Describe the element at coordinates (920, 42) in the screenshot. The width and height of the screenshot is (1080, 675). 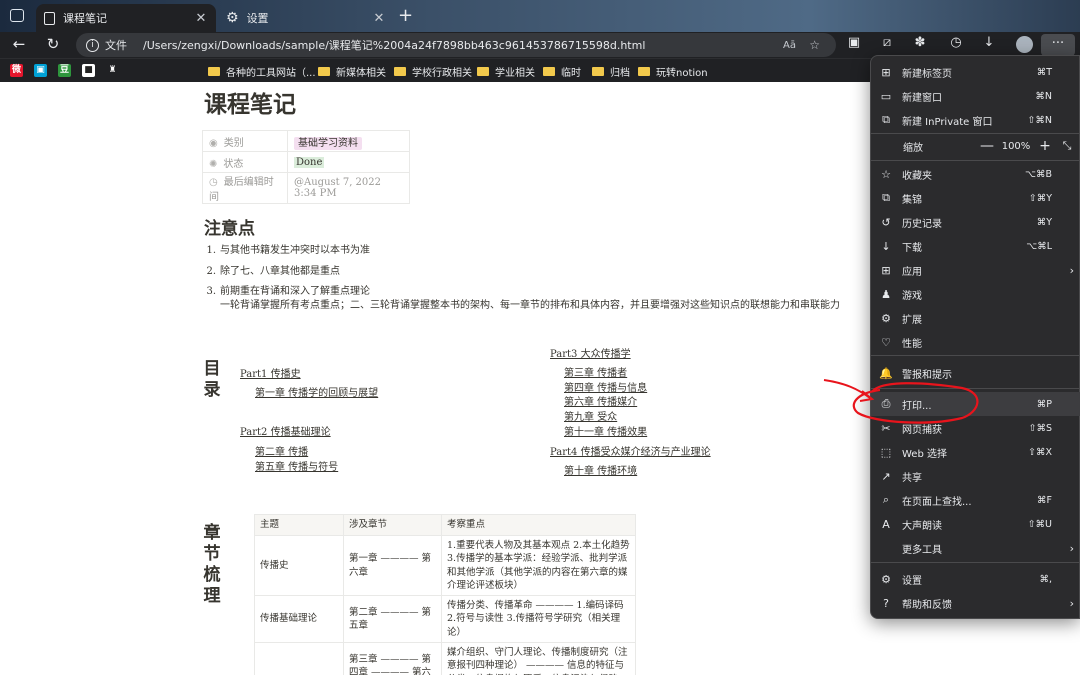
I see `extensions-icon: ✽` at that location.